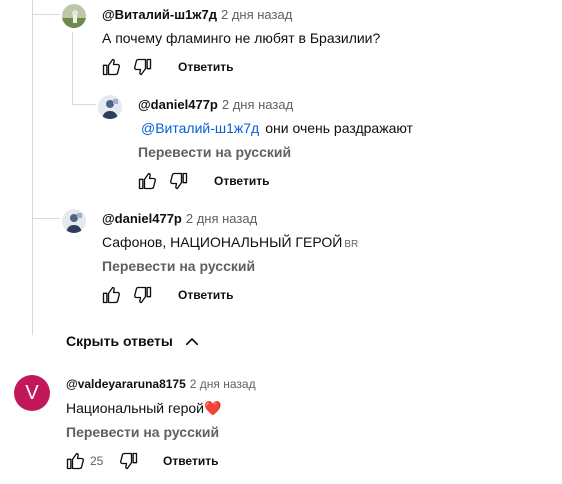 This screenshot has width=562, height=484. What do you see at coordinates (126, 384) in the screenshot?
I see `author-handle: @valdeyararuna8175` at bounding box center [126, 384].